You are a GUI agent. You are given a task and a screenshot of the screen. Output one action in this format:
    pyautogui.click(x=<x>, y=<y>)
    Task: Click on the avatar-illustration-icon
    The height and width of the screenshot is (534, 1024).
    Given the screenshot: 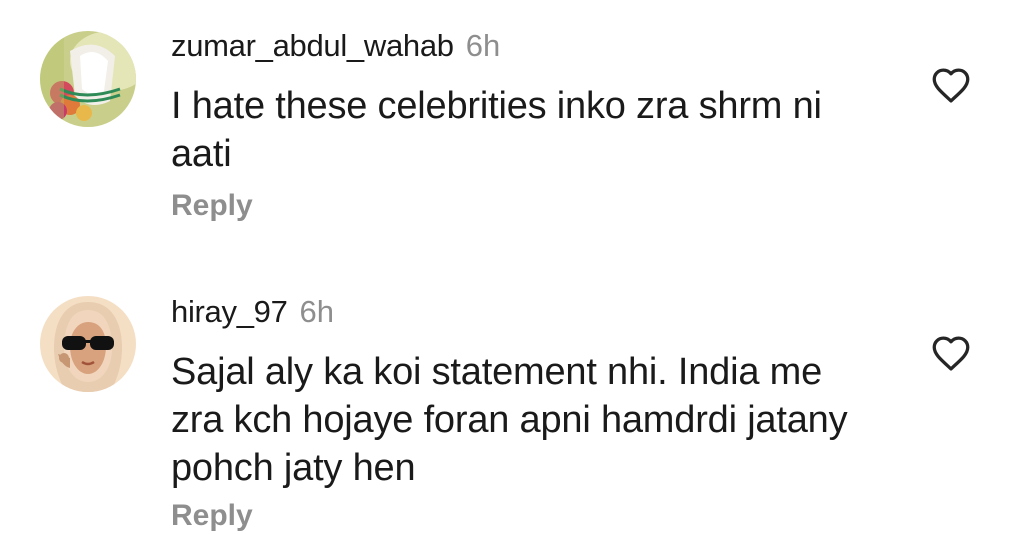 What is the action you would take?
    pyautogui.click(x=88, y=344)
    